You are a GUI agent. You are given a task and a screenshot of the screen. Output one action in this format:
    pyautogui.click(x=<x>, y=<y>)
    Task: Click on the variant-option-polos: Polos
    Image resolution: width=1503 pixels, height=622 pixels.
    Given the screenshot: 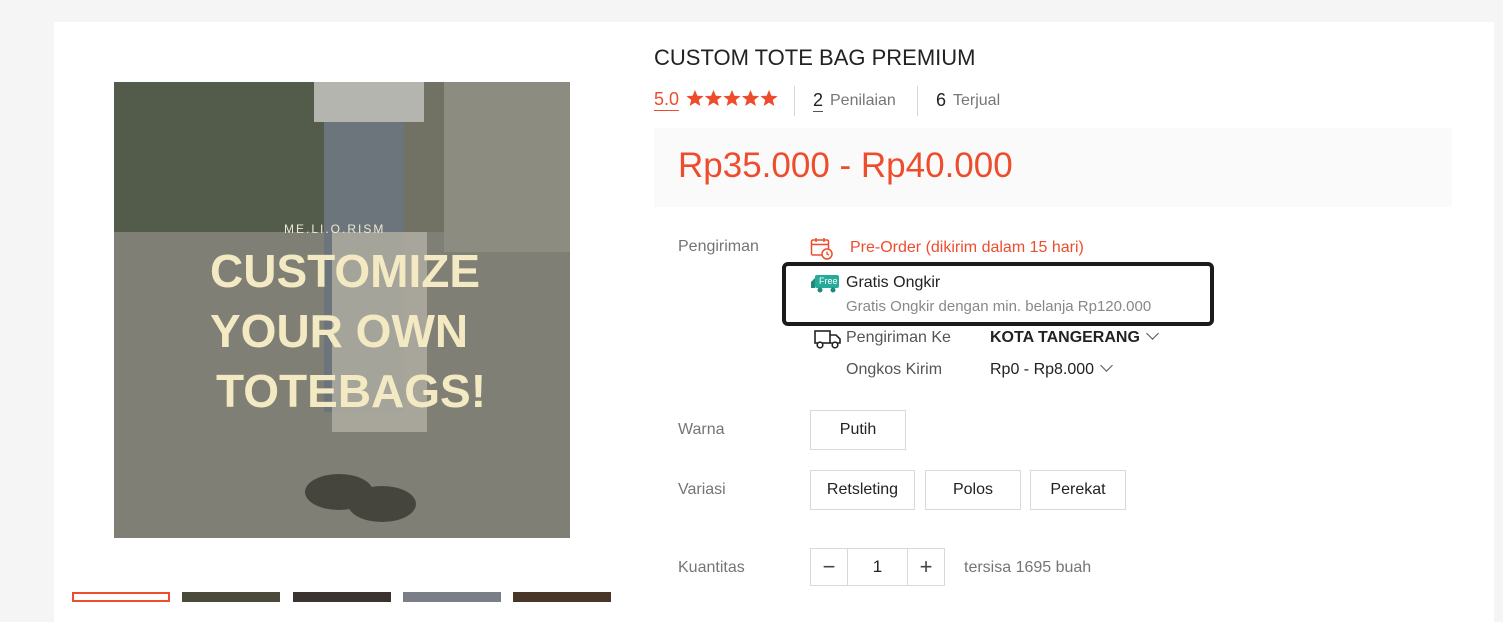 What is the action you would take?
    pyautogui.click(x=973, y=490)
    